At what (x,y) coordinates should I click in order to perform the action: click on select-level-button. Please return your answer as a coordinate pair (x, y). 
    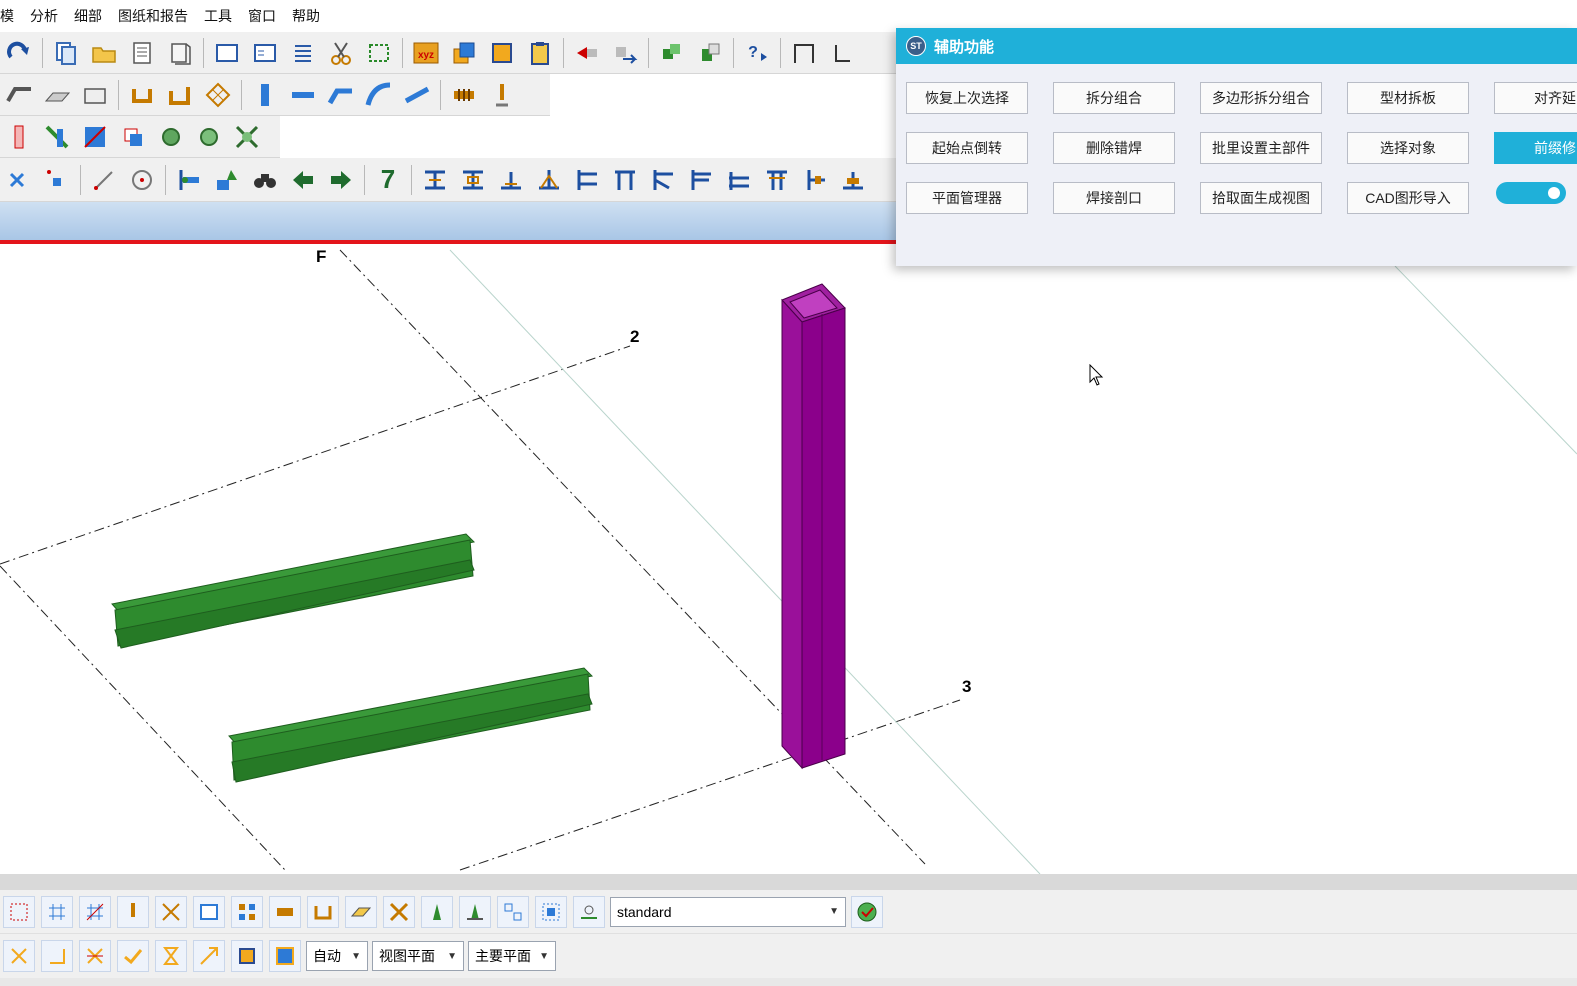
    Looking at the image, I should click on (589, 911).